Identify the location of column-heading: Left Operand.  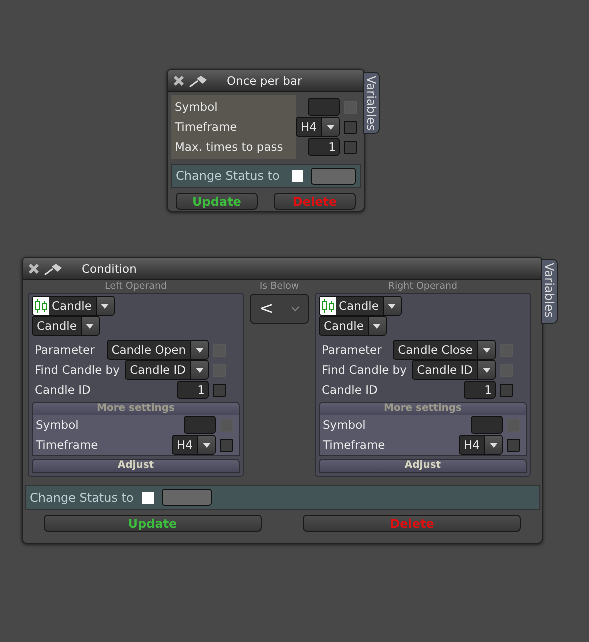
(136, 287).